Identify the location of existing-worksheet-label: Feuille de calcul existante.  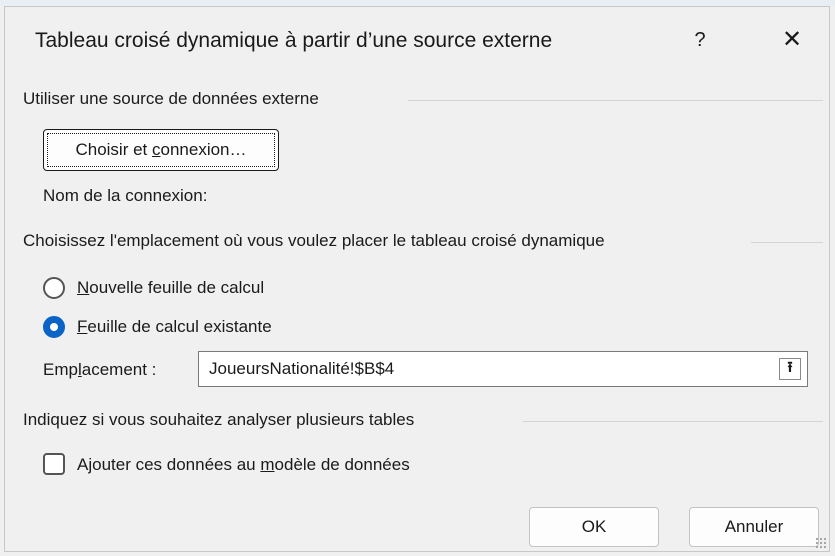
(174, 327).